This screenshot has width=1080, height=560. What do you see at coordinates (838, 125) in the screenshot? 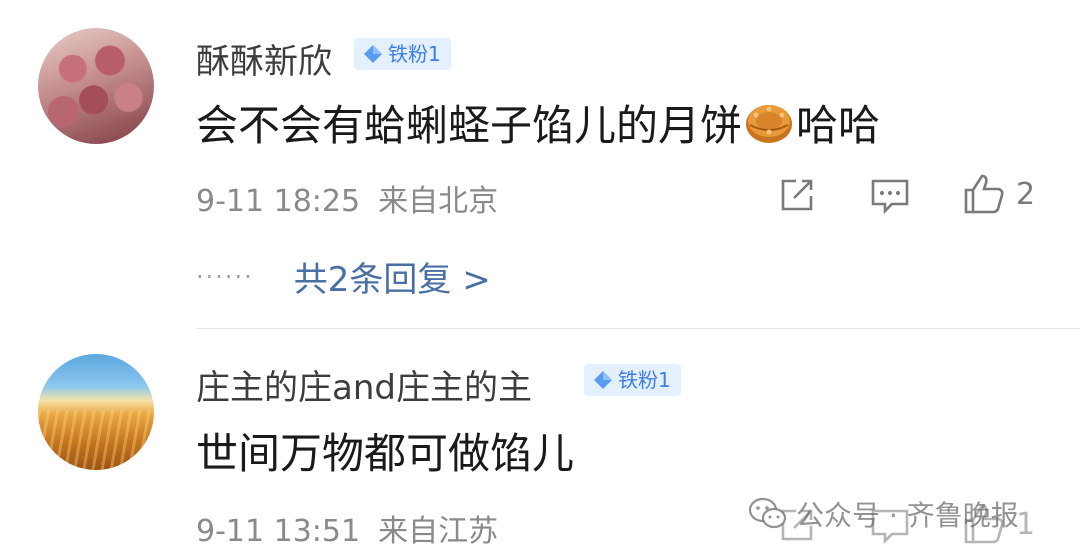
I see `comment-text-part: 哈哈` at bounding box center [838, 125].